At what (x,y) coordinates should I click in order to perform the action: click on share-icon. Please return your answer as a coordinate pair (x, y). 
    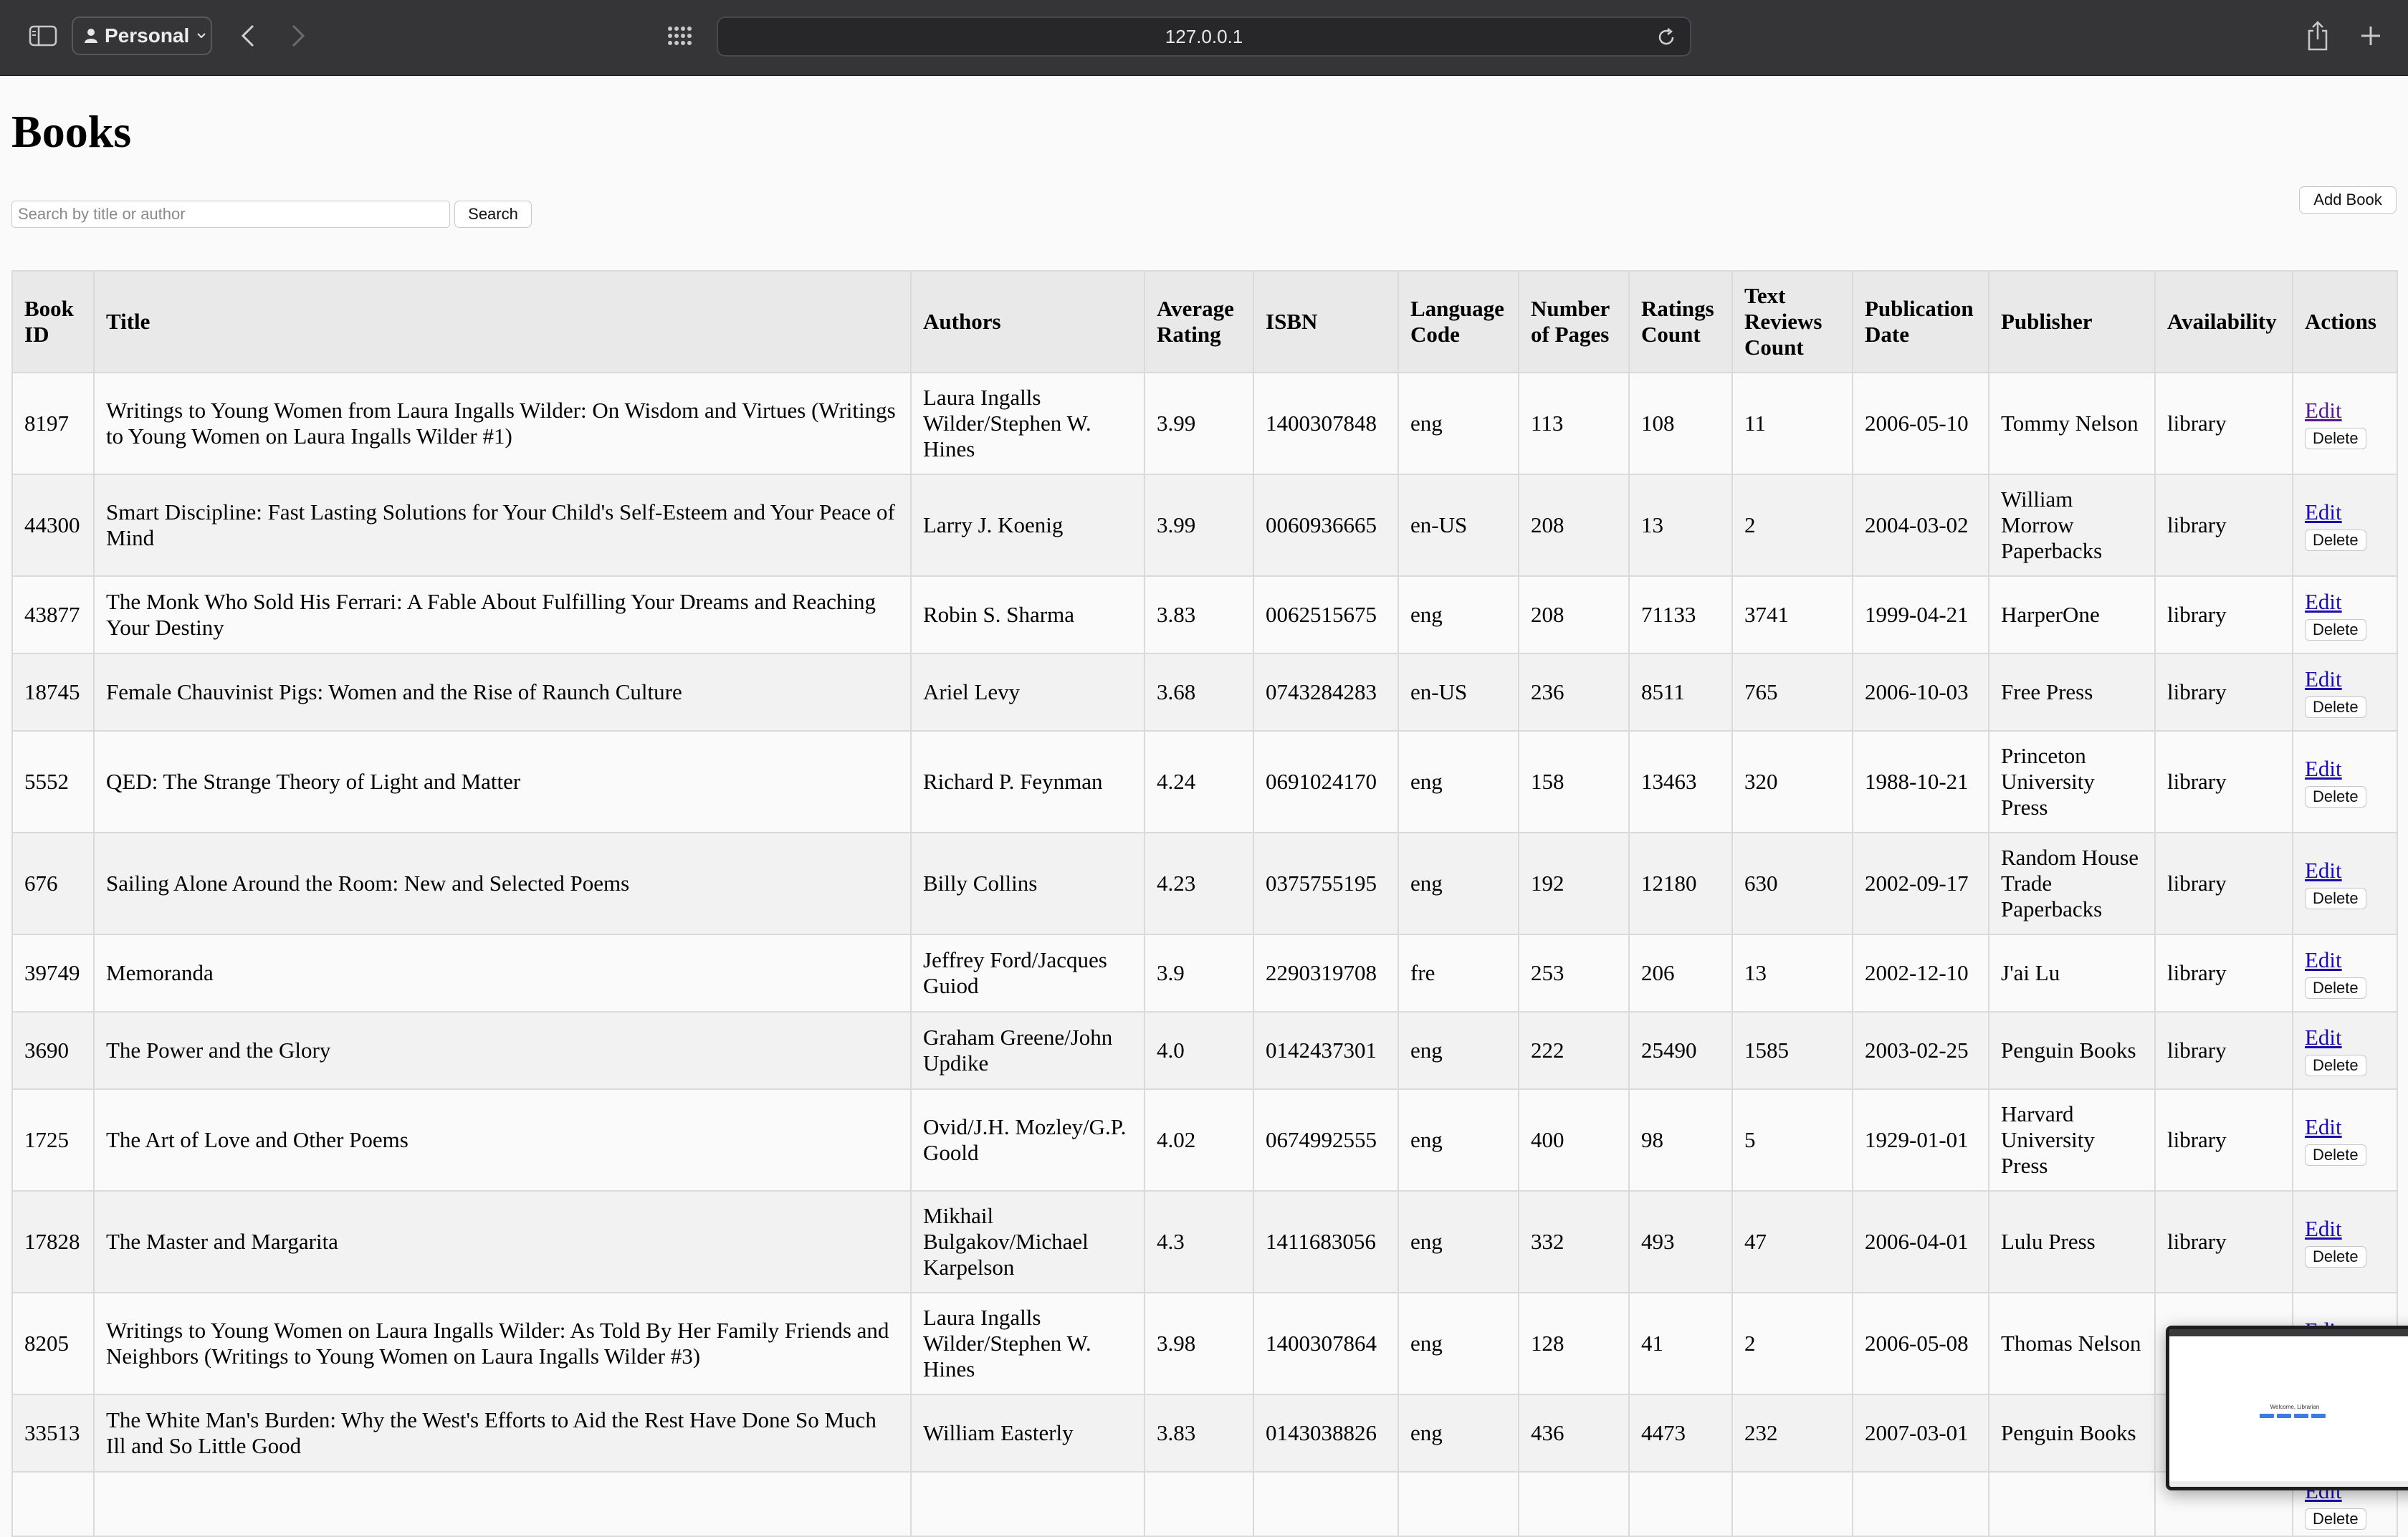
    Looking at the image, I should click on (2317, 36).